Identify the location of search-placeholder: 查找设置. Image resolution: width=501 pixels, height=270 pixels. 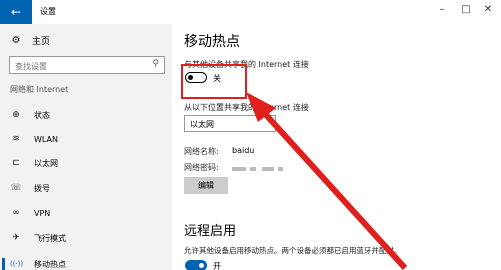
(31, 66).